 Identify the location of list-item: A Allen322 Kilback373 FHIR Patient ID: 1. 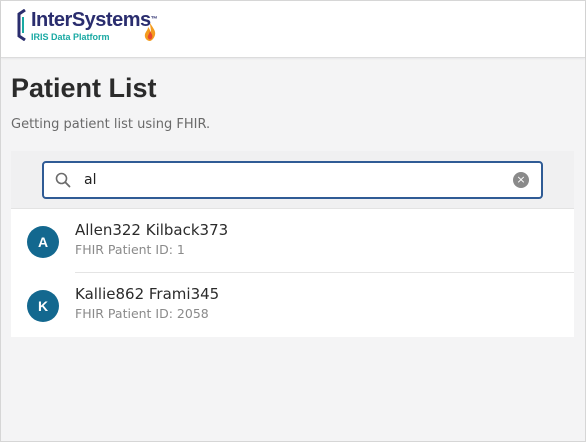
(292, 241).